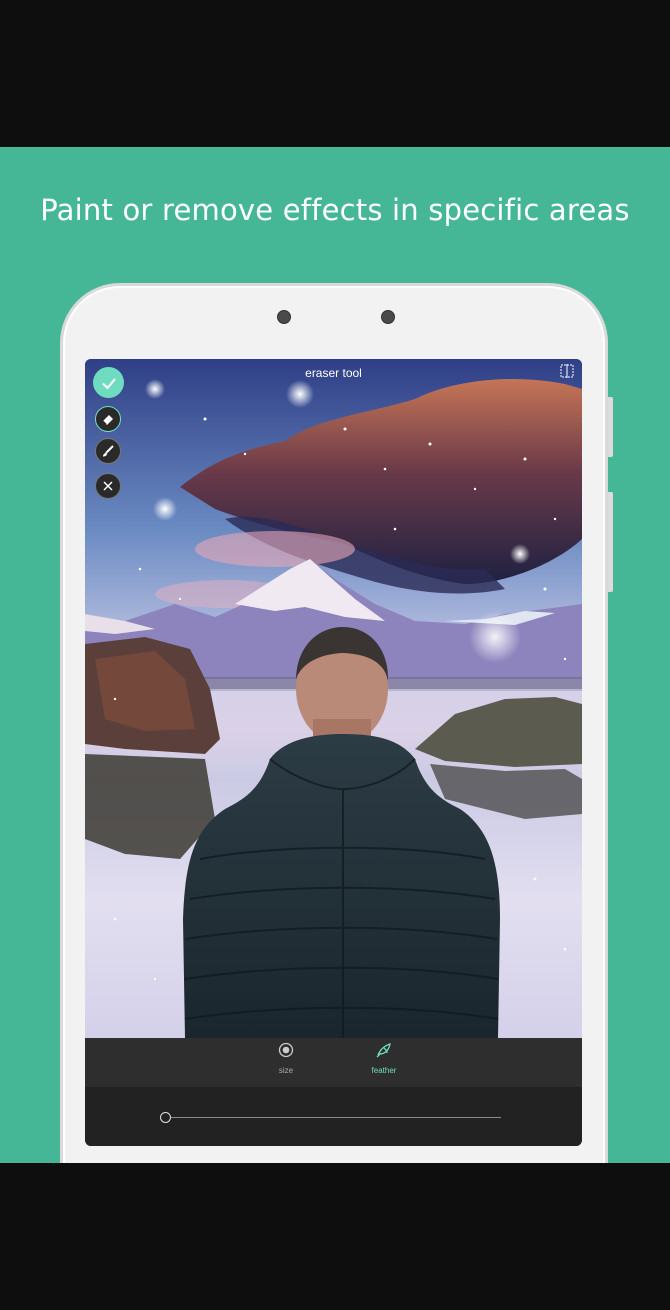 The image size is (670, 1310). I want to click on tablet-volume-button, so click(610, 427).